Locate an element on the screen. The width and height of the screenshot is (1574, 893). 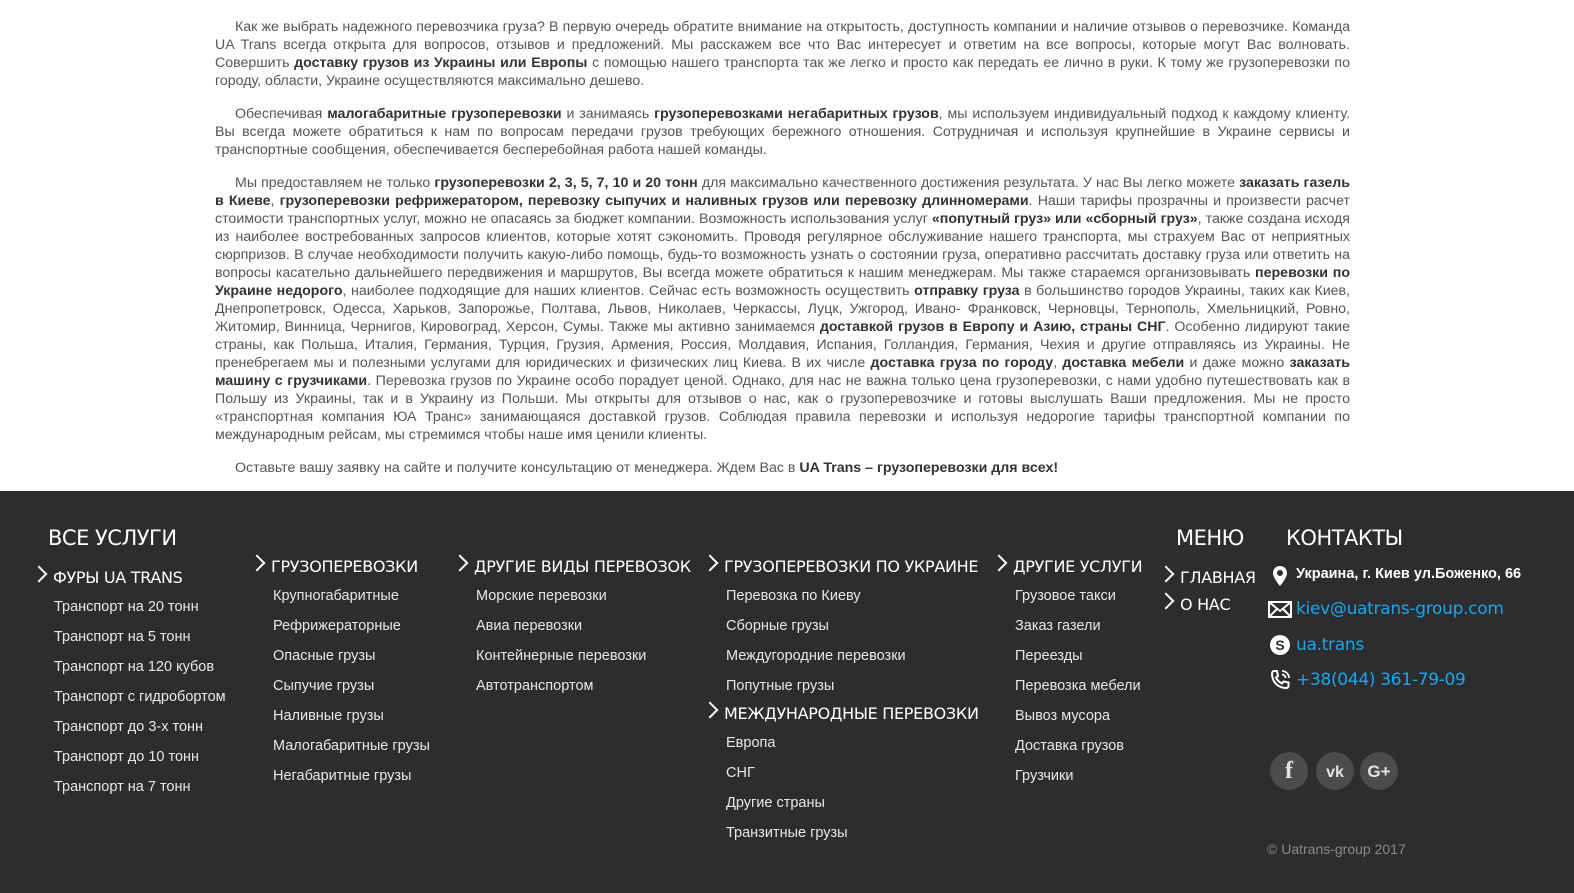
other-transport-item: Авиа перевозки is located at coordinates (561, 631).